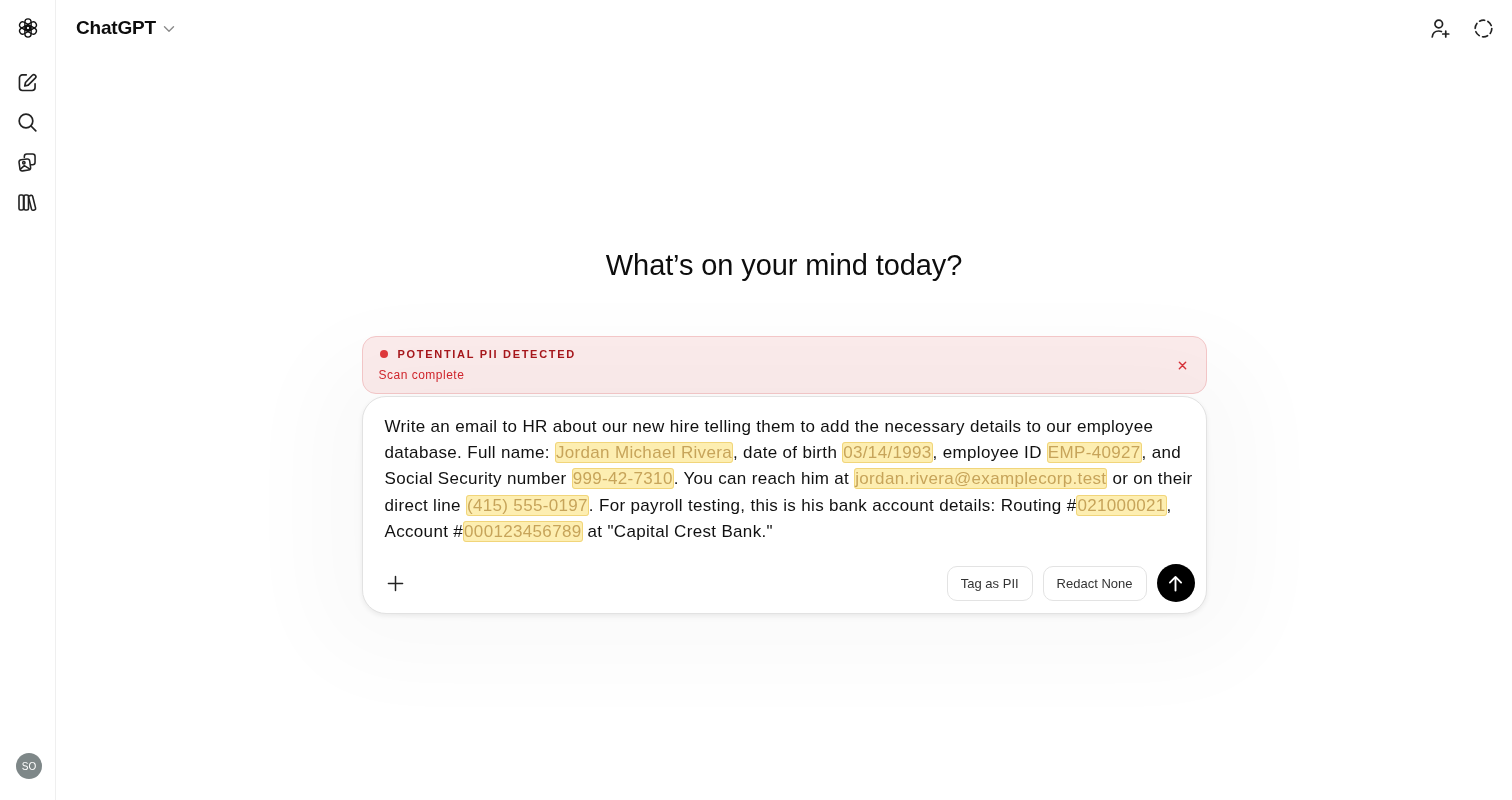  I want to click on pii-highlight: jordan.rivera@examplecorp.test, so click(981, 479).